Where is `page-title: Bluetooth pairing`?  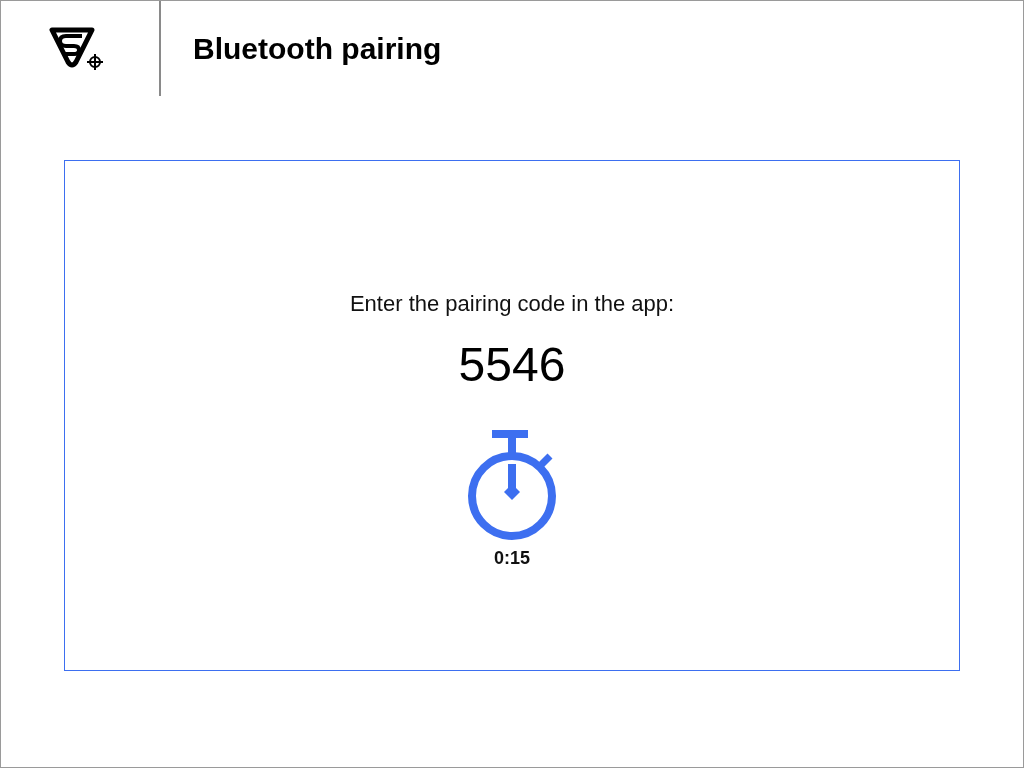 page-title: Bluetooth pairing is located at coordinates (317, 48).